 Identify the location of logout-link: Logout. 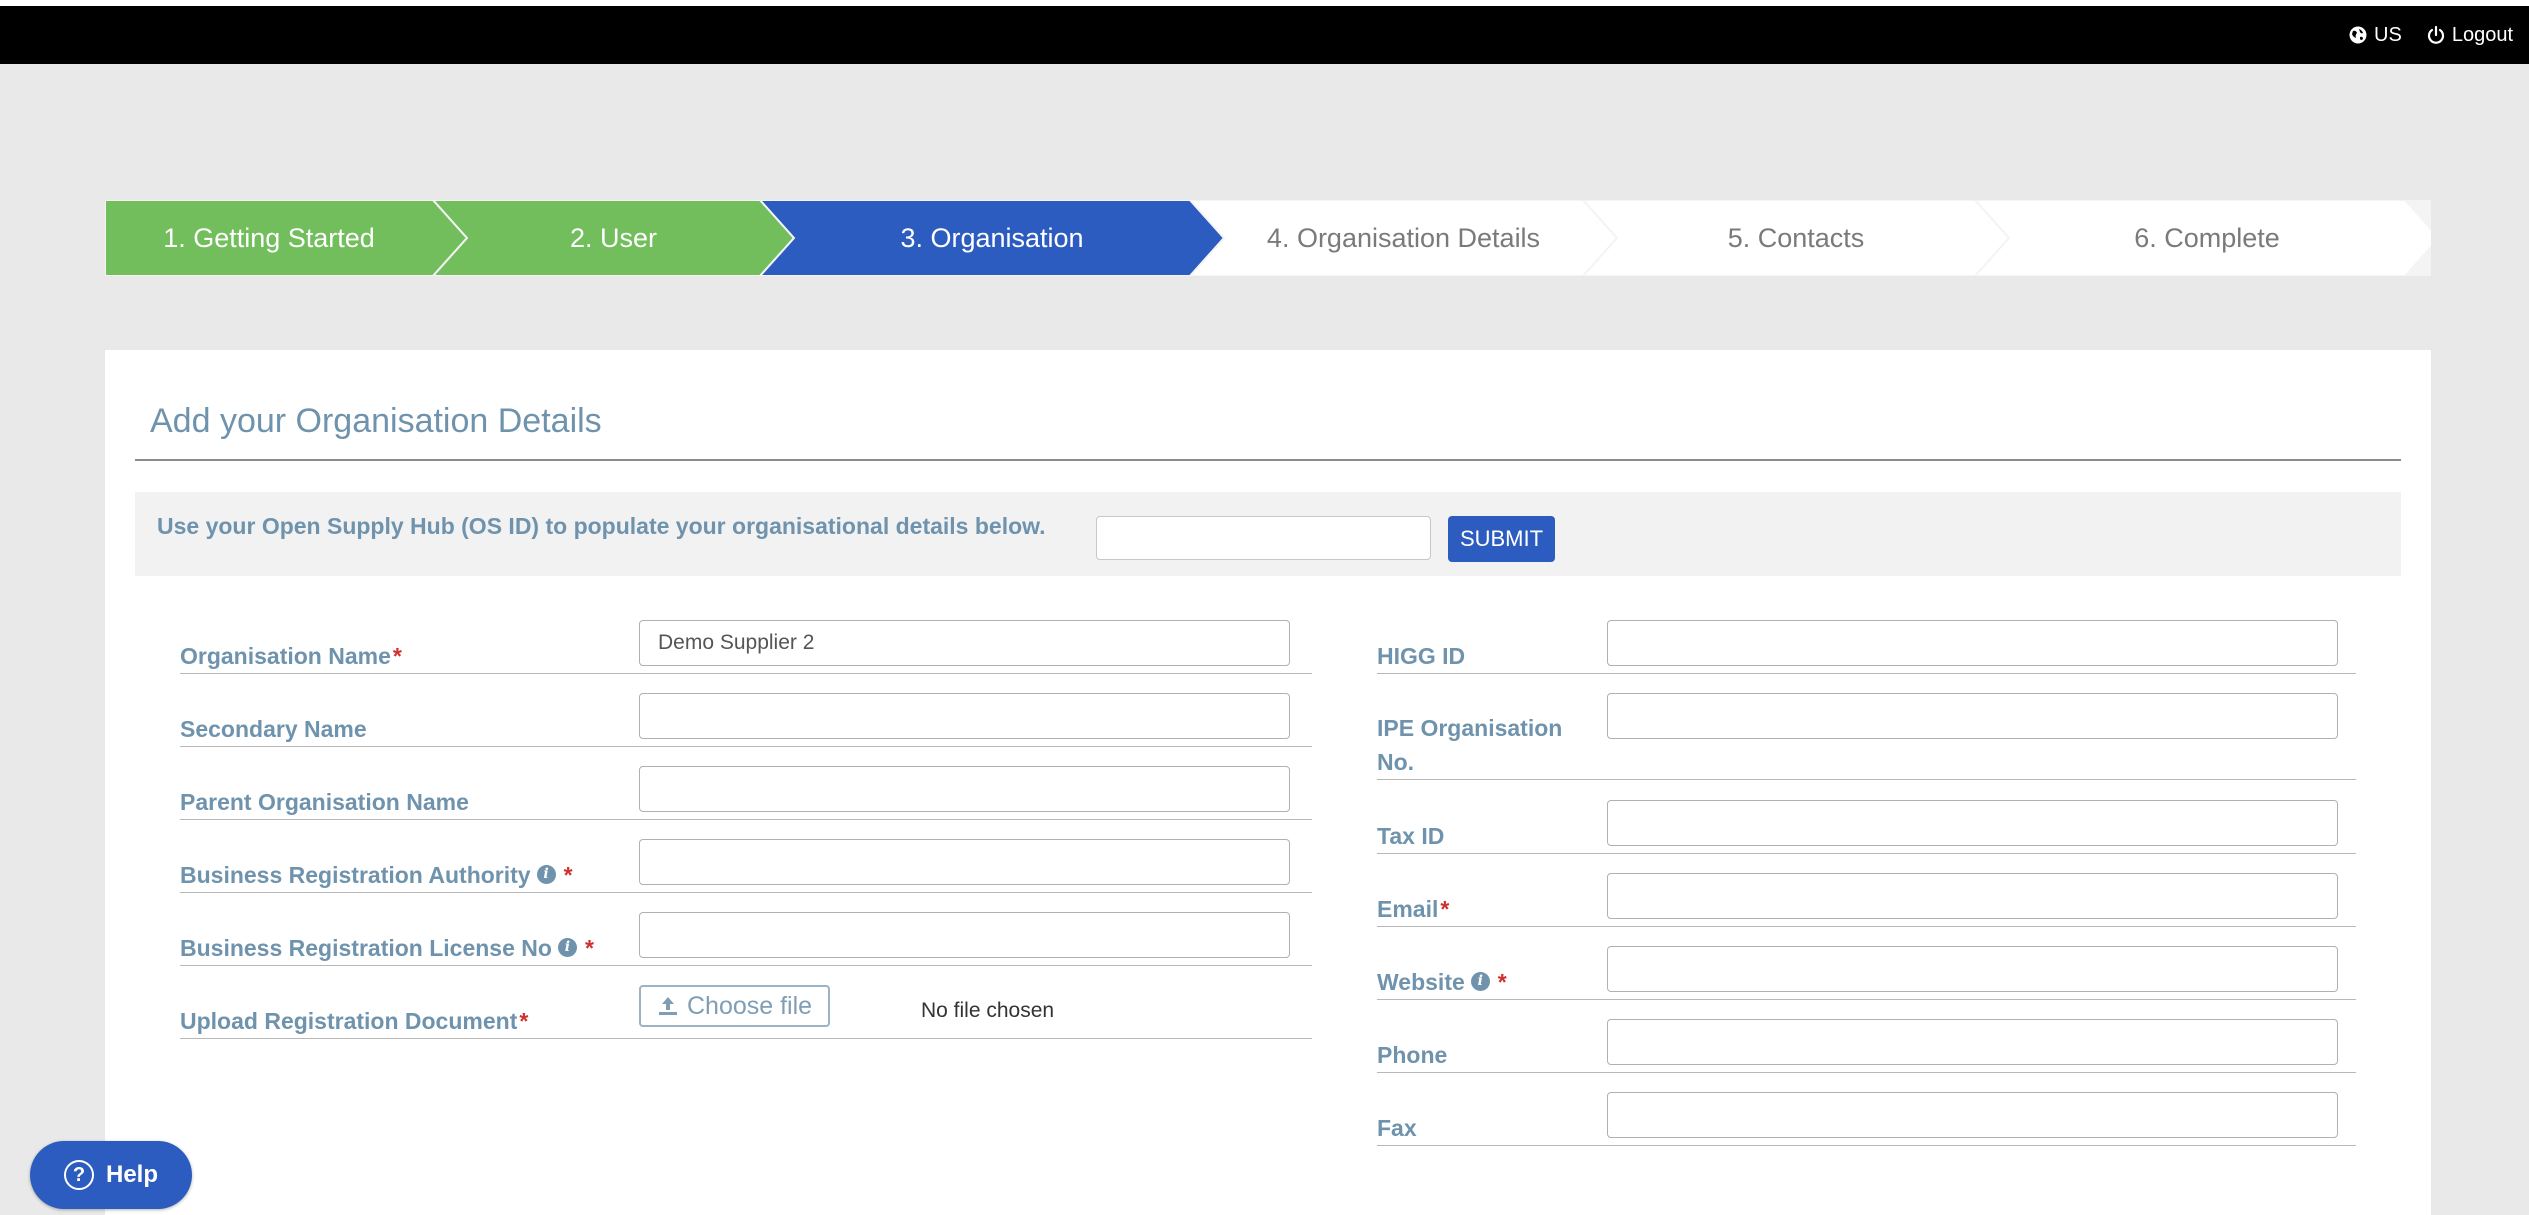
(2469, 35).